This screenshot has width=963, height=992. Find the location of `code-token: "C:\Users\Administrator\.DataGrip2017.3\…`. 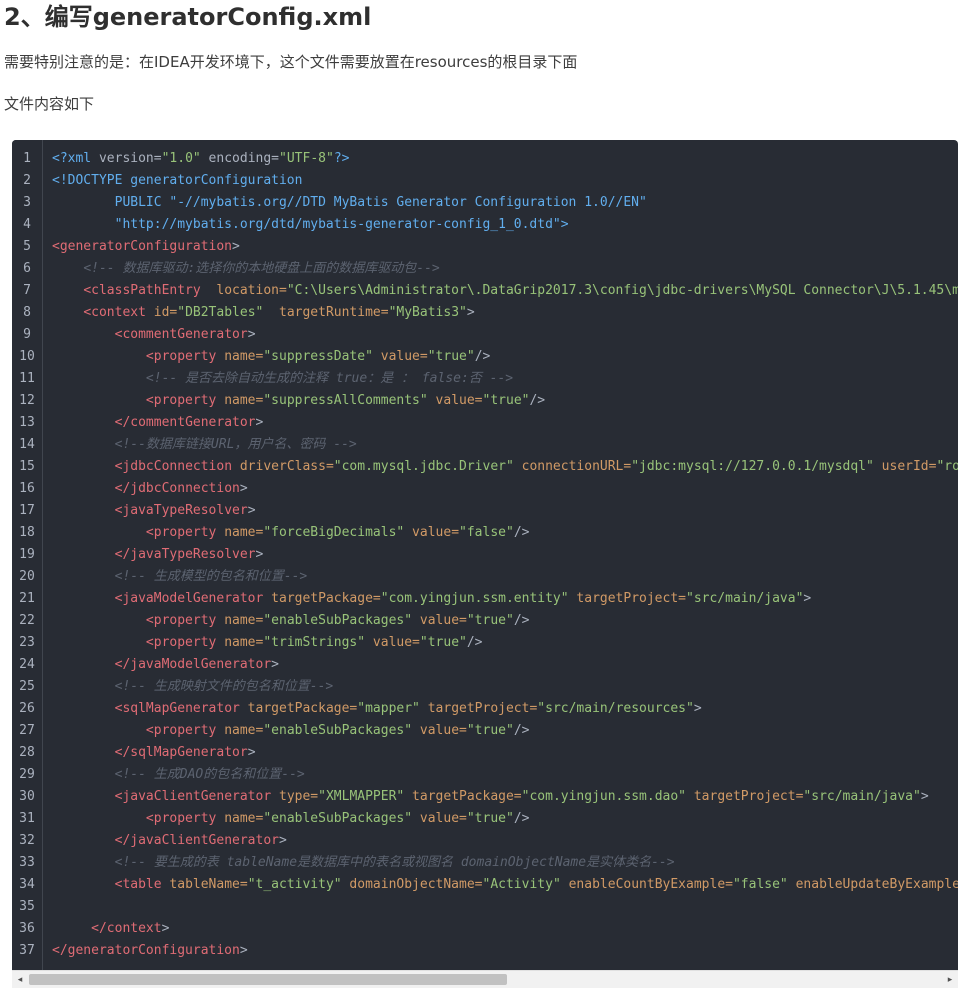

code-token: "C:\Users\Administrator\.DataGrip2017.3\… is located at coordinates (622, 290).